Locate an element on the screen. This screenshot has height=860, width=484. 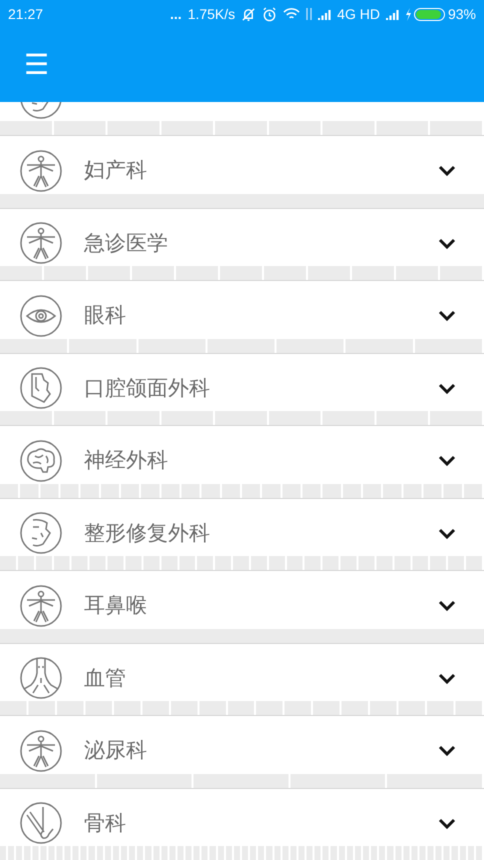
bone-icon is located at coordinates (41, 823).